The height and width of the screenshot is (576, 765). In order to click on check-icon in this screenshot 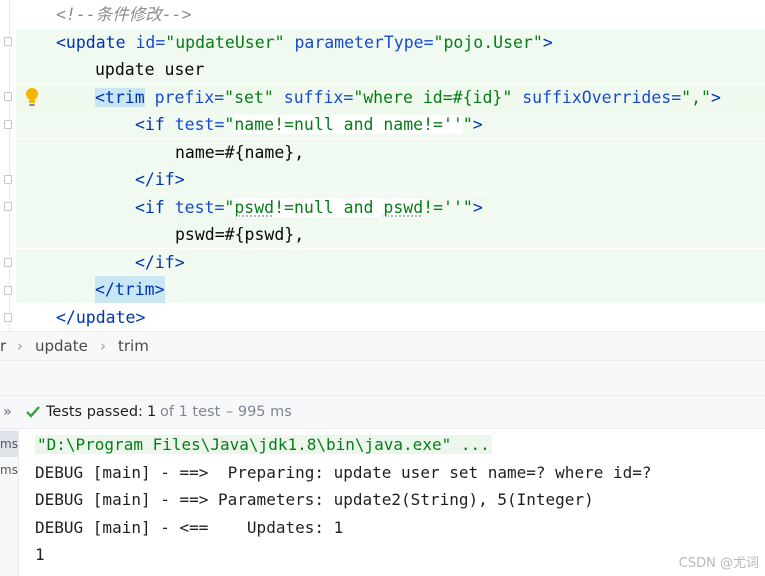, I will do `click(33, 412)`.